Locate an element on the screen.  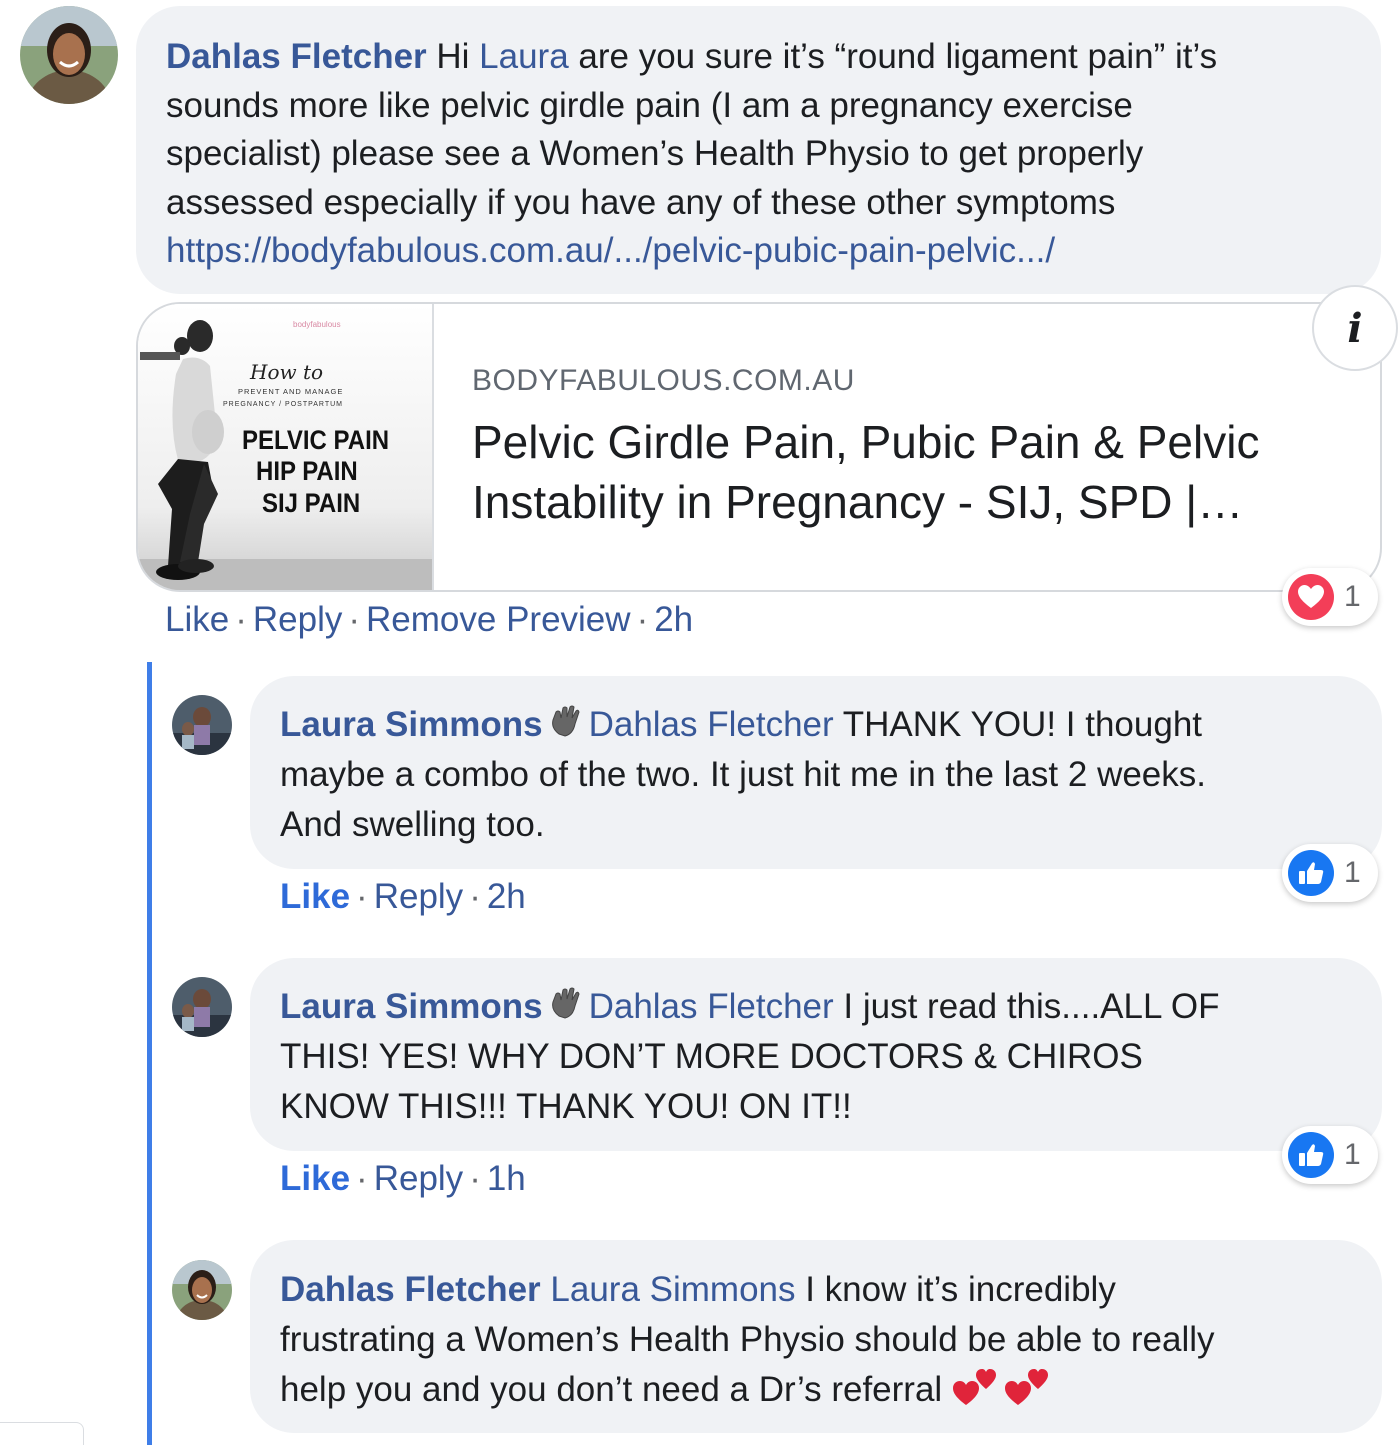
reply-thread-line is located at coordinates (149, 1053).